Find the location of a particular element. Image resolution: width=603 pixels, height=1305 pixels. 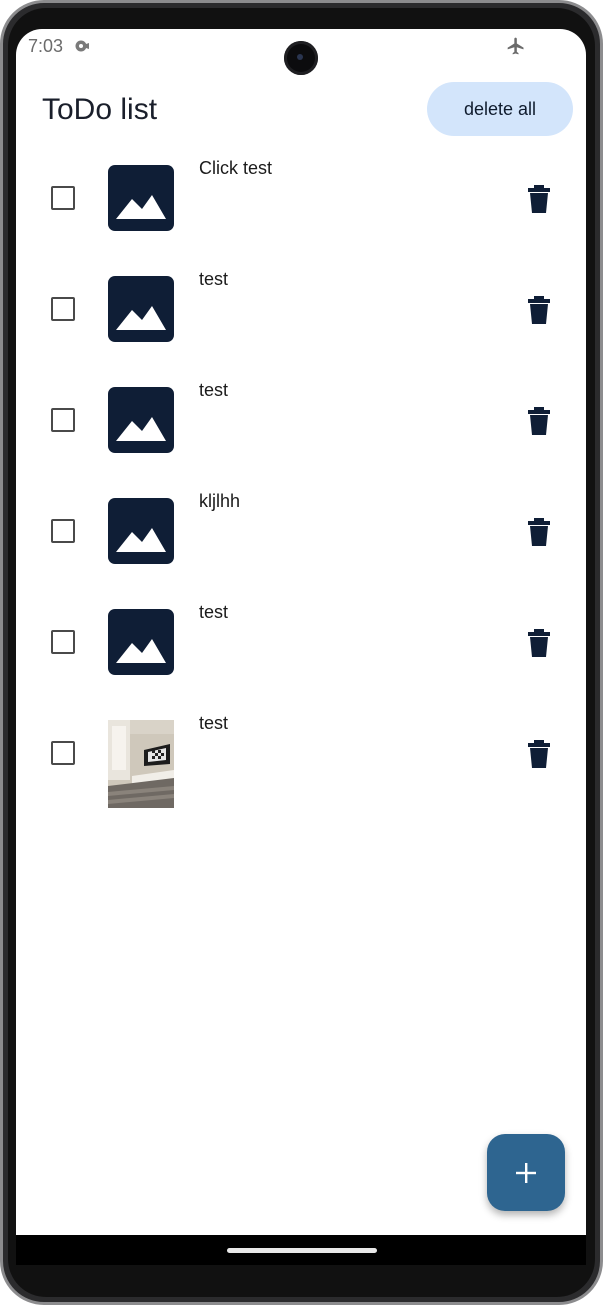

item-label: Click test is located at coordinates (236, 168).